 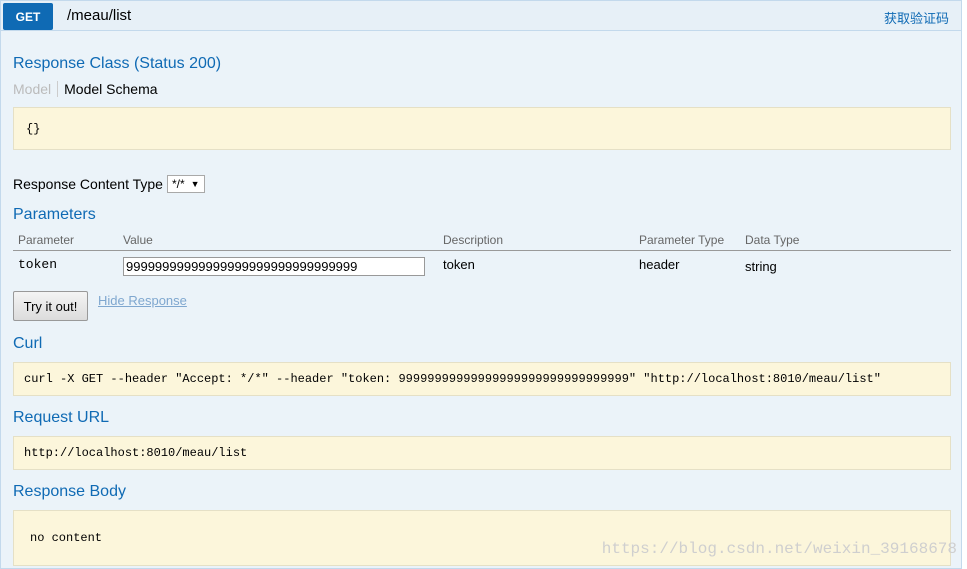 What do you see at coordinates (845, 240) in the screenshot?
I see `column-header: Data Type` at bounding box center [845, 240].